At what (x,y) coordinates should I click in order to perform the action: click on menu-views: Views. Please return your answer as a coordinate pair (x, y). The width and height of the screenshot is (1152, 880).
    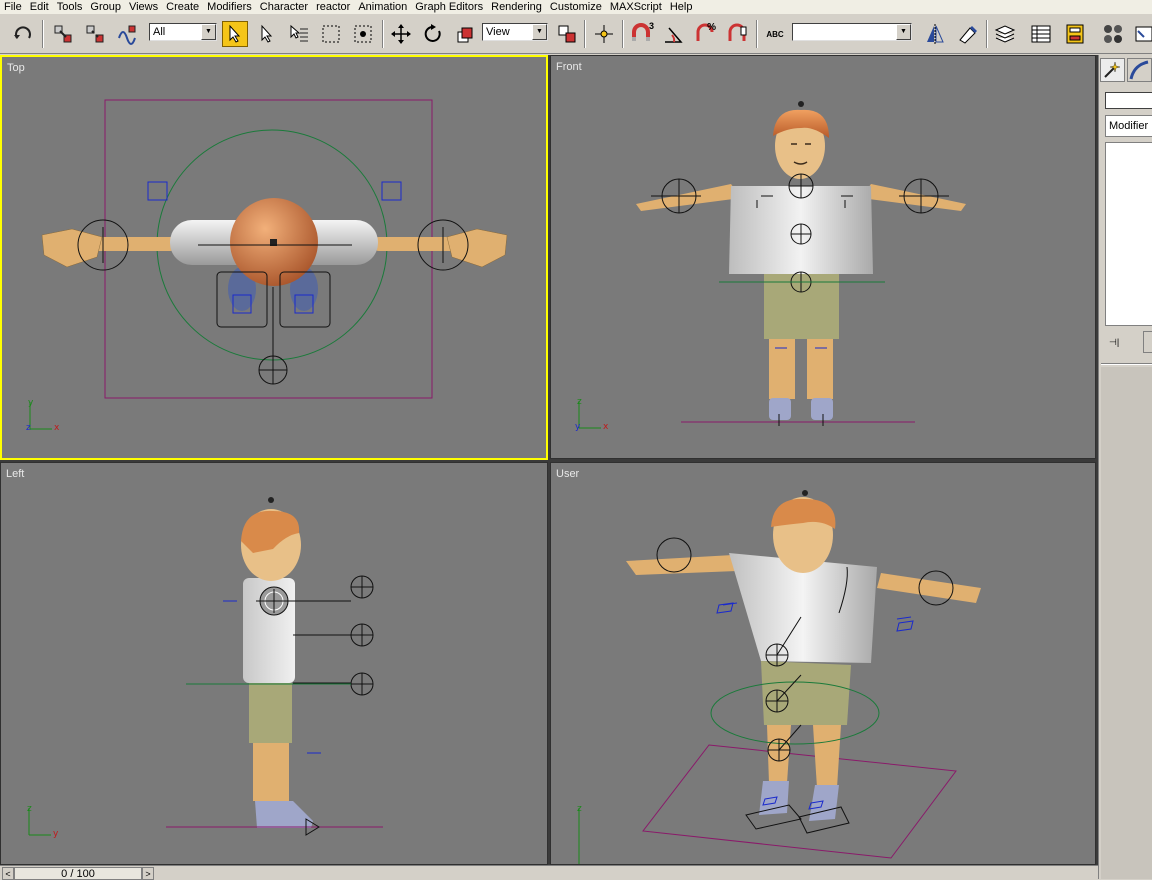
    Looking at the image, I should click on (143, 7).